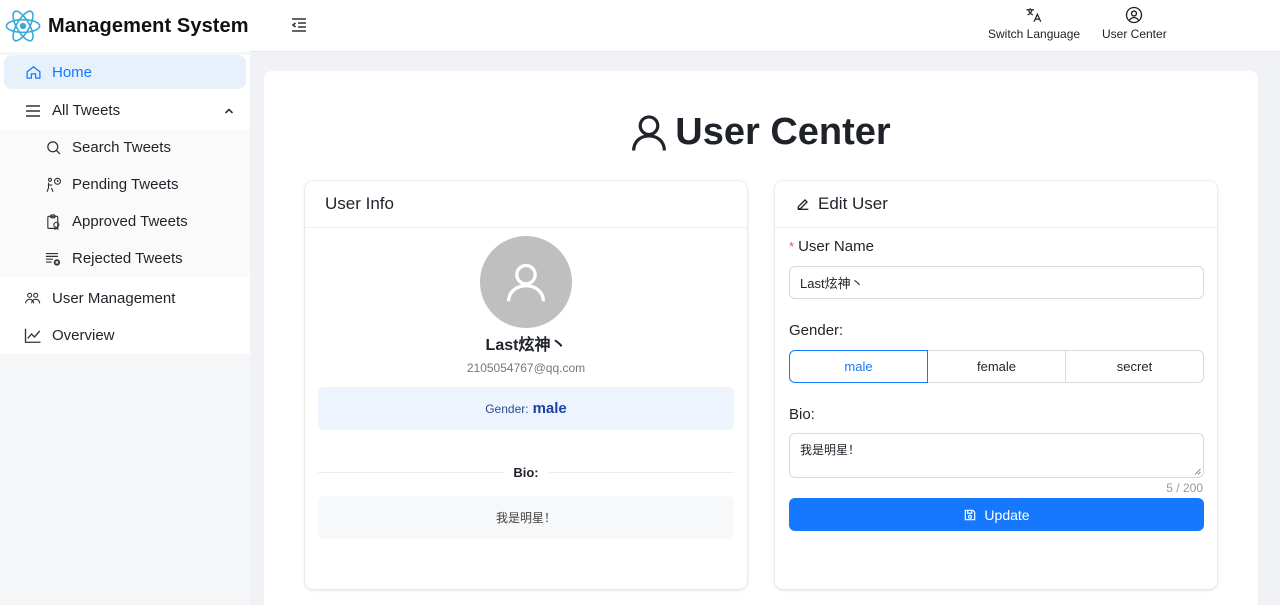  What do you see at coordinates (83, 335) in the screenshot?
I see `sidebar-item-label: Overview` at bounding box center [83, 335].